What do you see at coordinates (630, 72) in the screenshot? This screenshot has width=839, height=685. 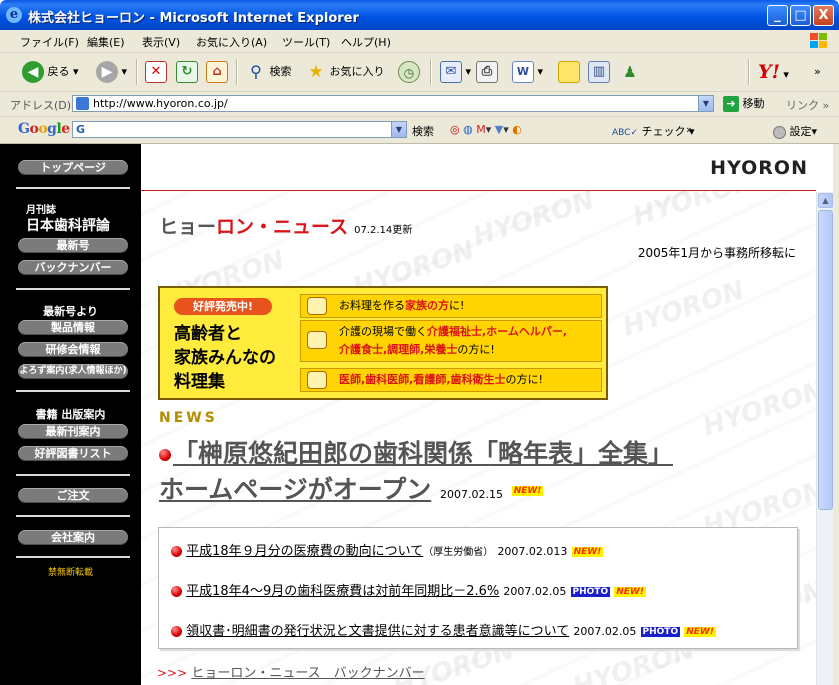 I see `messenger-button: ♟` at bounding box center [630, 72].